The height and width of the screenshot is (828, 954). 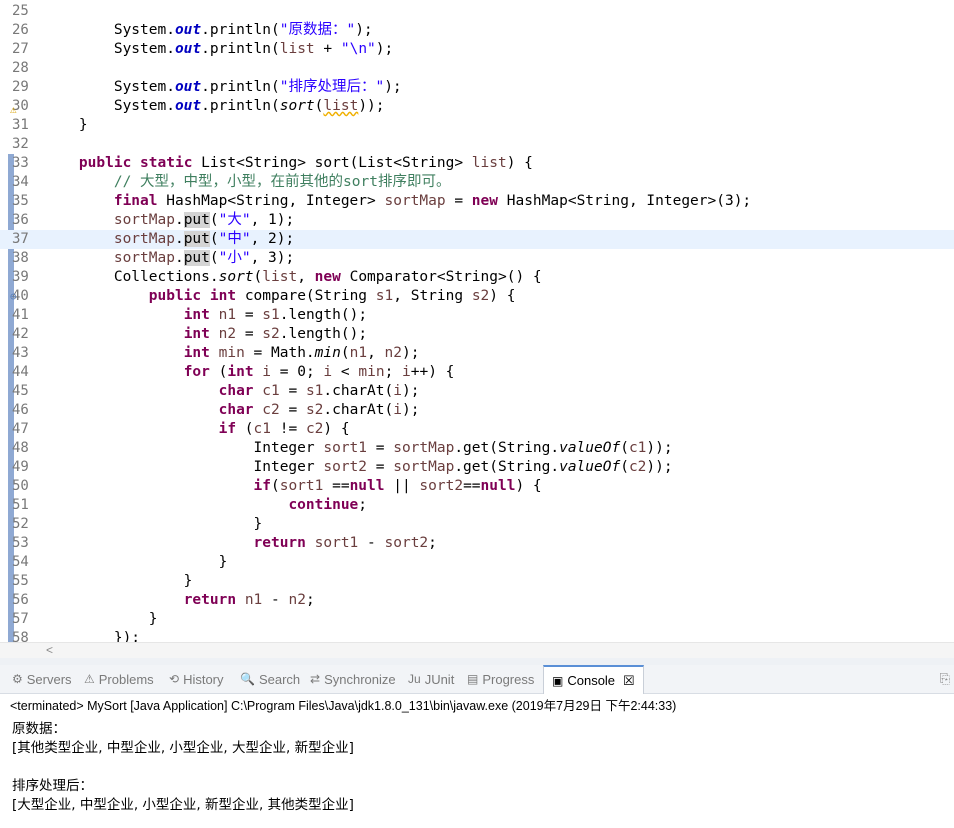 I want to click on code-text: char c2 = s2.charAt(i);, so click(x=232, y=410).